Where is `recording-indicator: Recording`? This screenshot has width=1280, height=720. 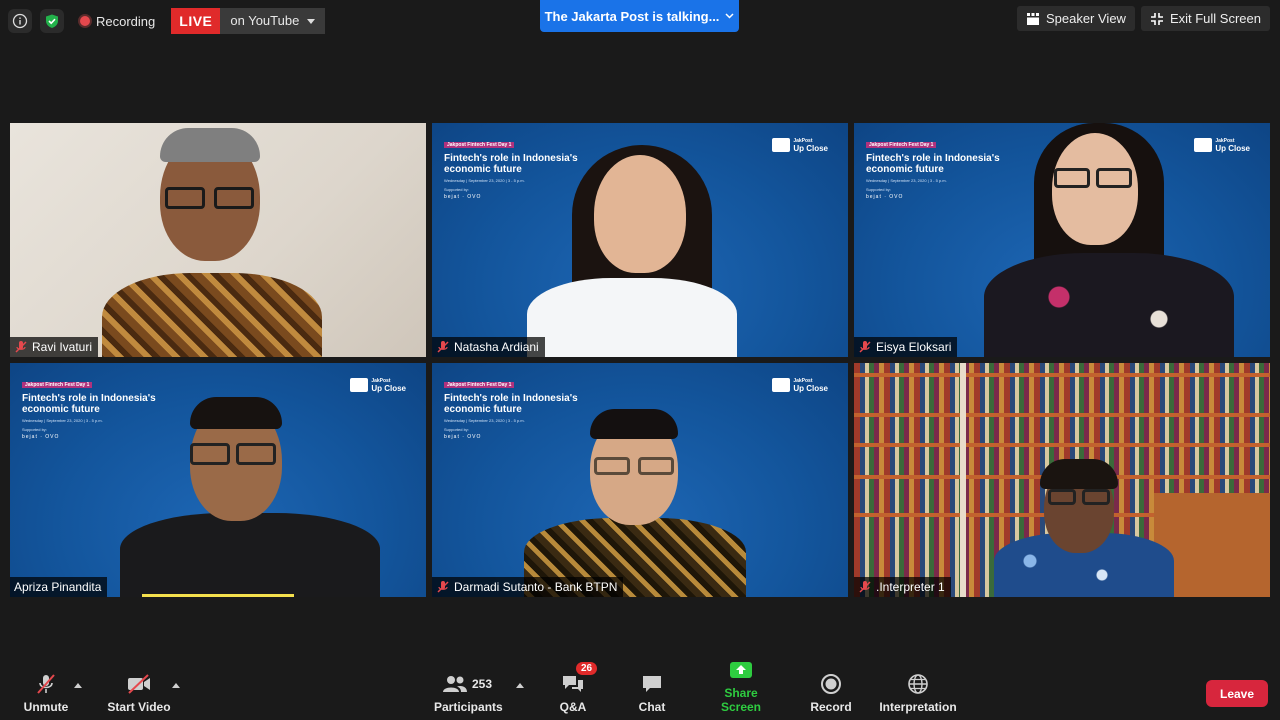
recording-indicator: Recording is located at coordinates (117, 21).